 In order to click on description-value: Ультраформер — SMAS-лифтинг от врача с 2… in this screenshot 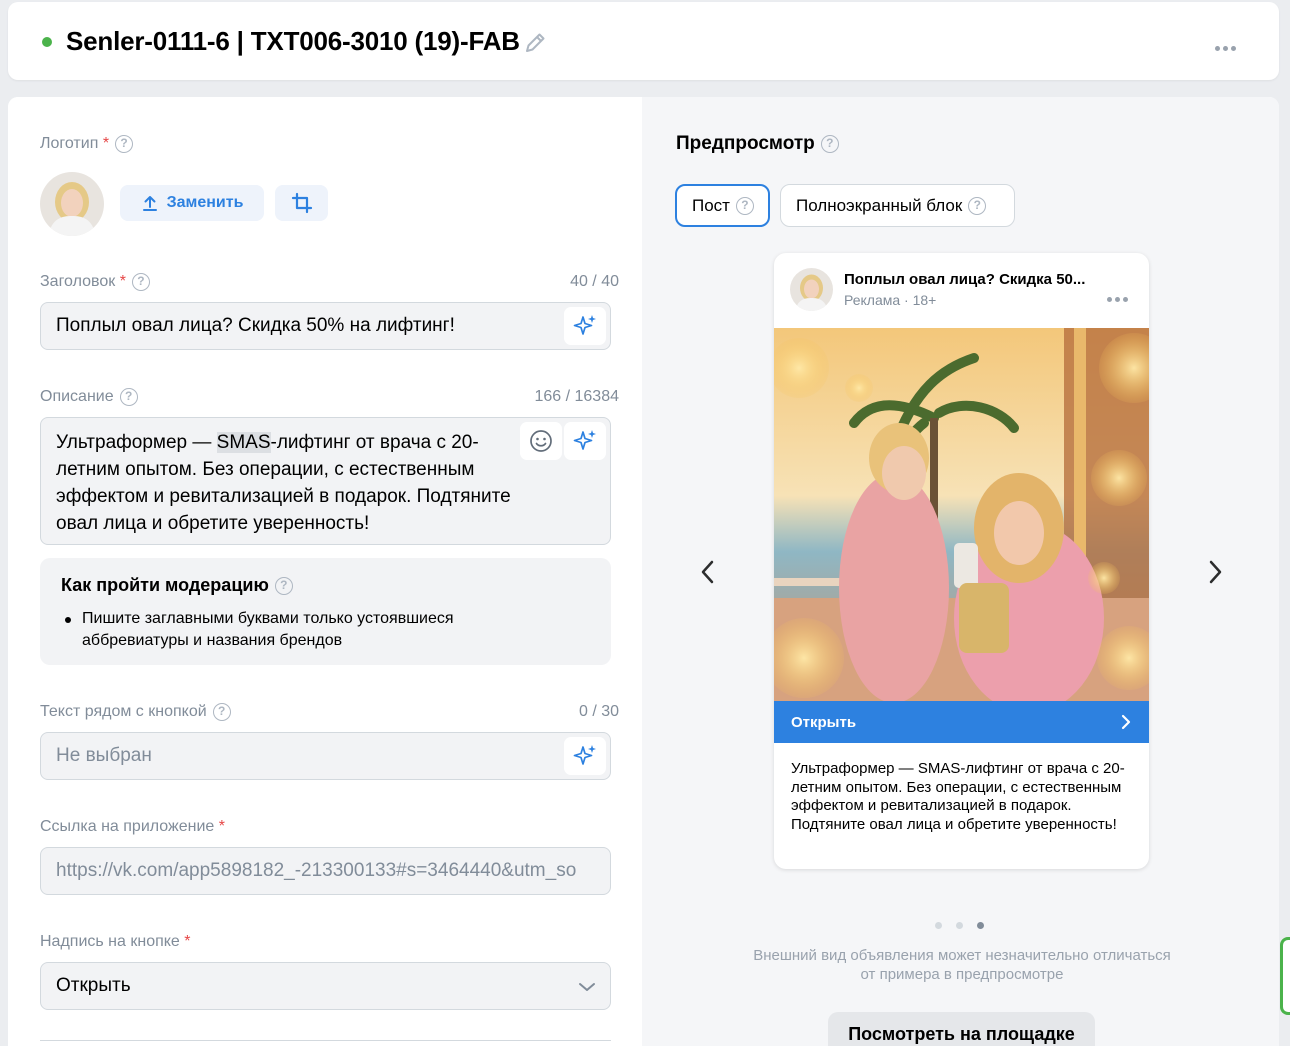, I will do `click(283, 483)`.